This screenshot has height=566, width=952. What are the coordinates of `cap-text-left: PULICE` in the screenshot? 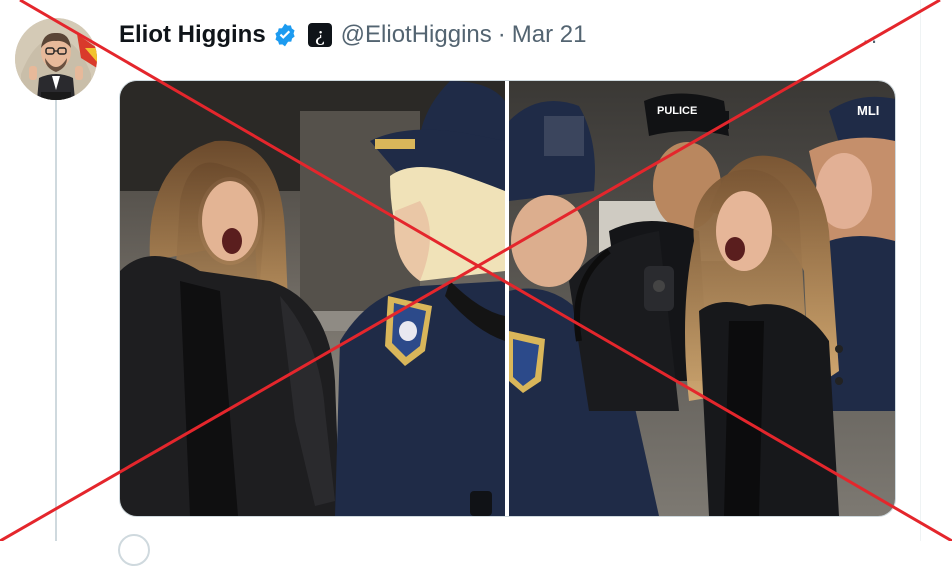 It's located at (677, 111).